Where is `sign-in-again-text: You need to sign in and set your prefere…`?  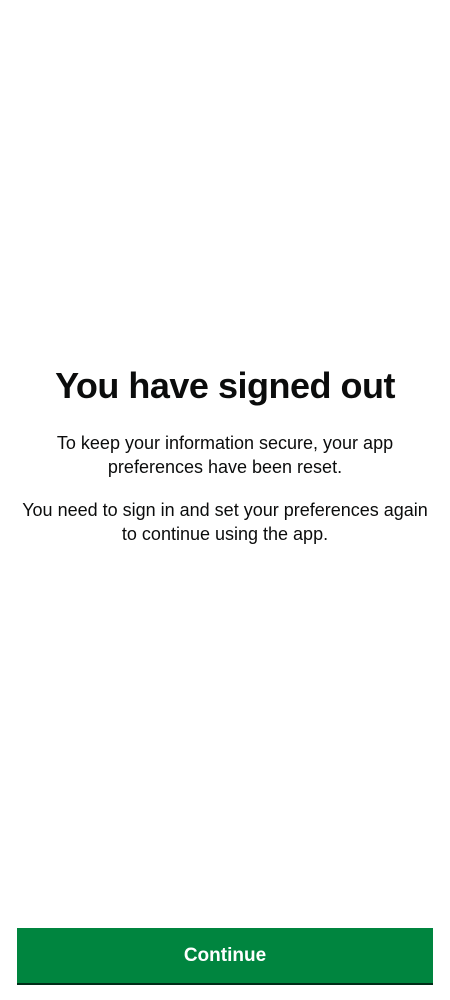 sign-in-again-text: You need to sign in and set your prefere… is located at coordinates (225, 522).